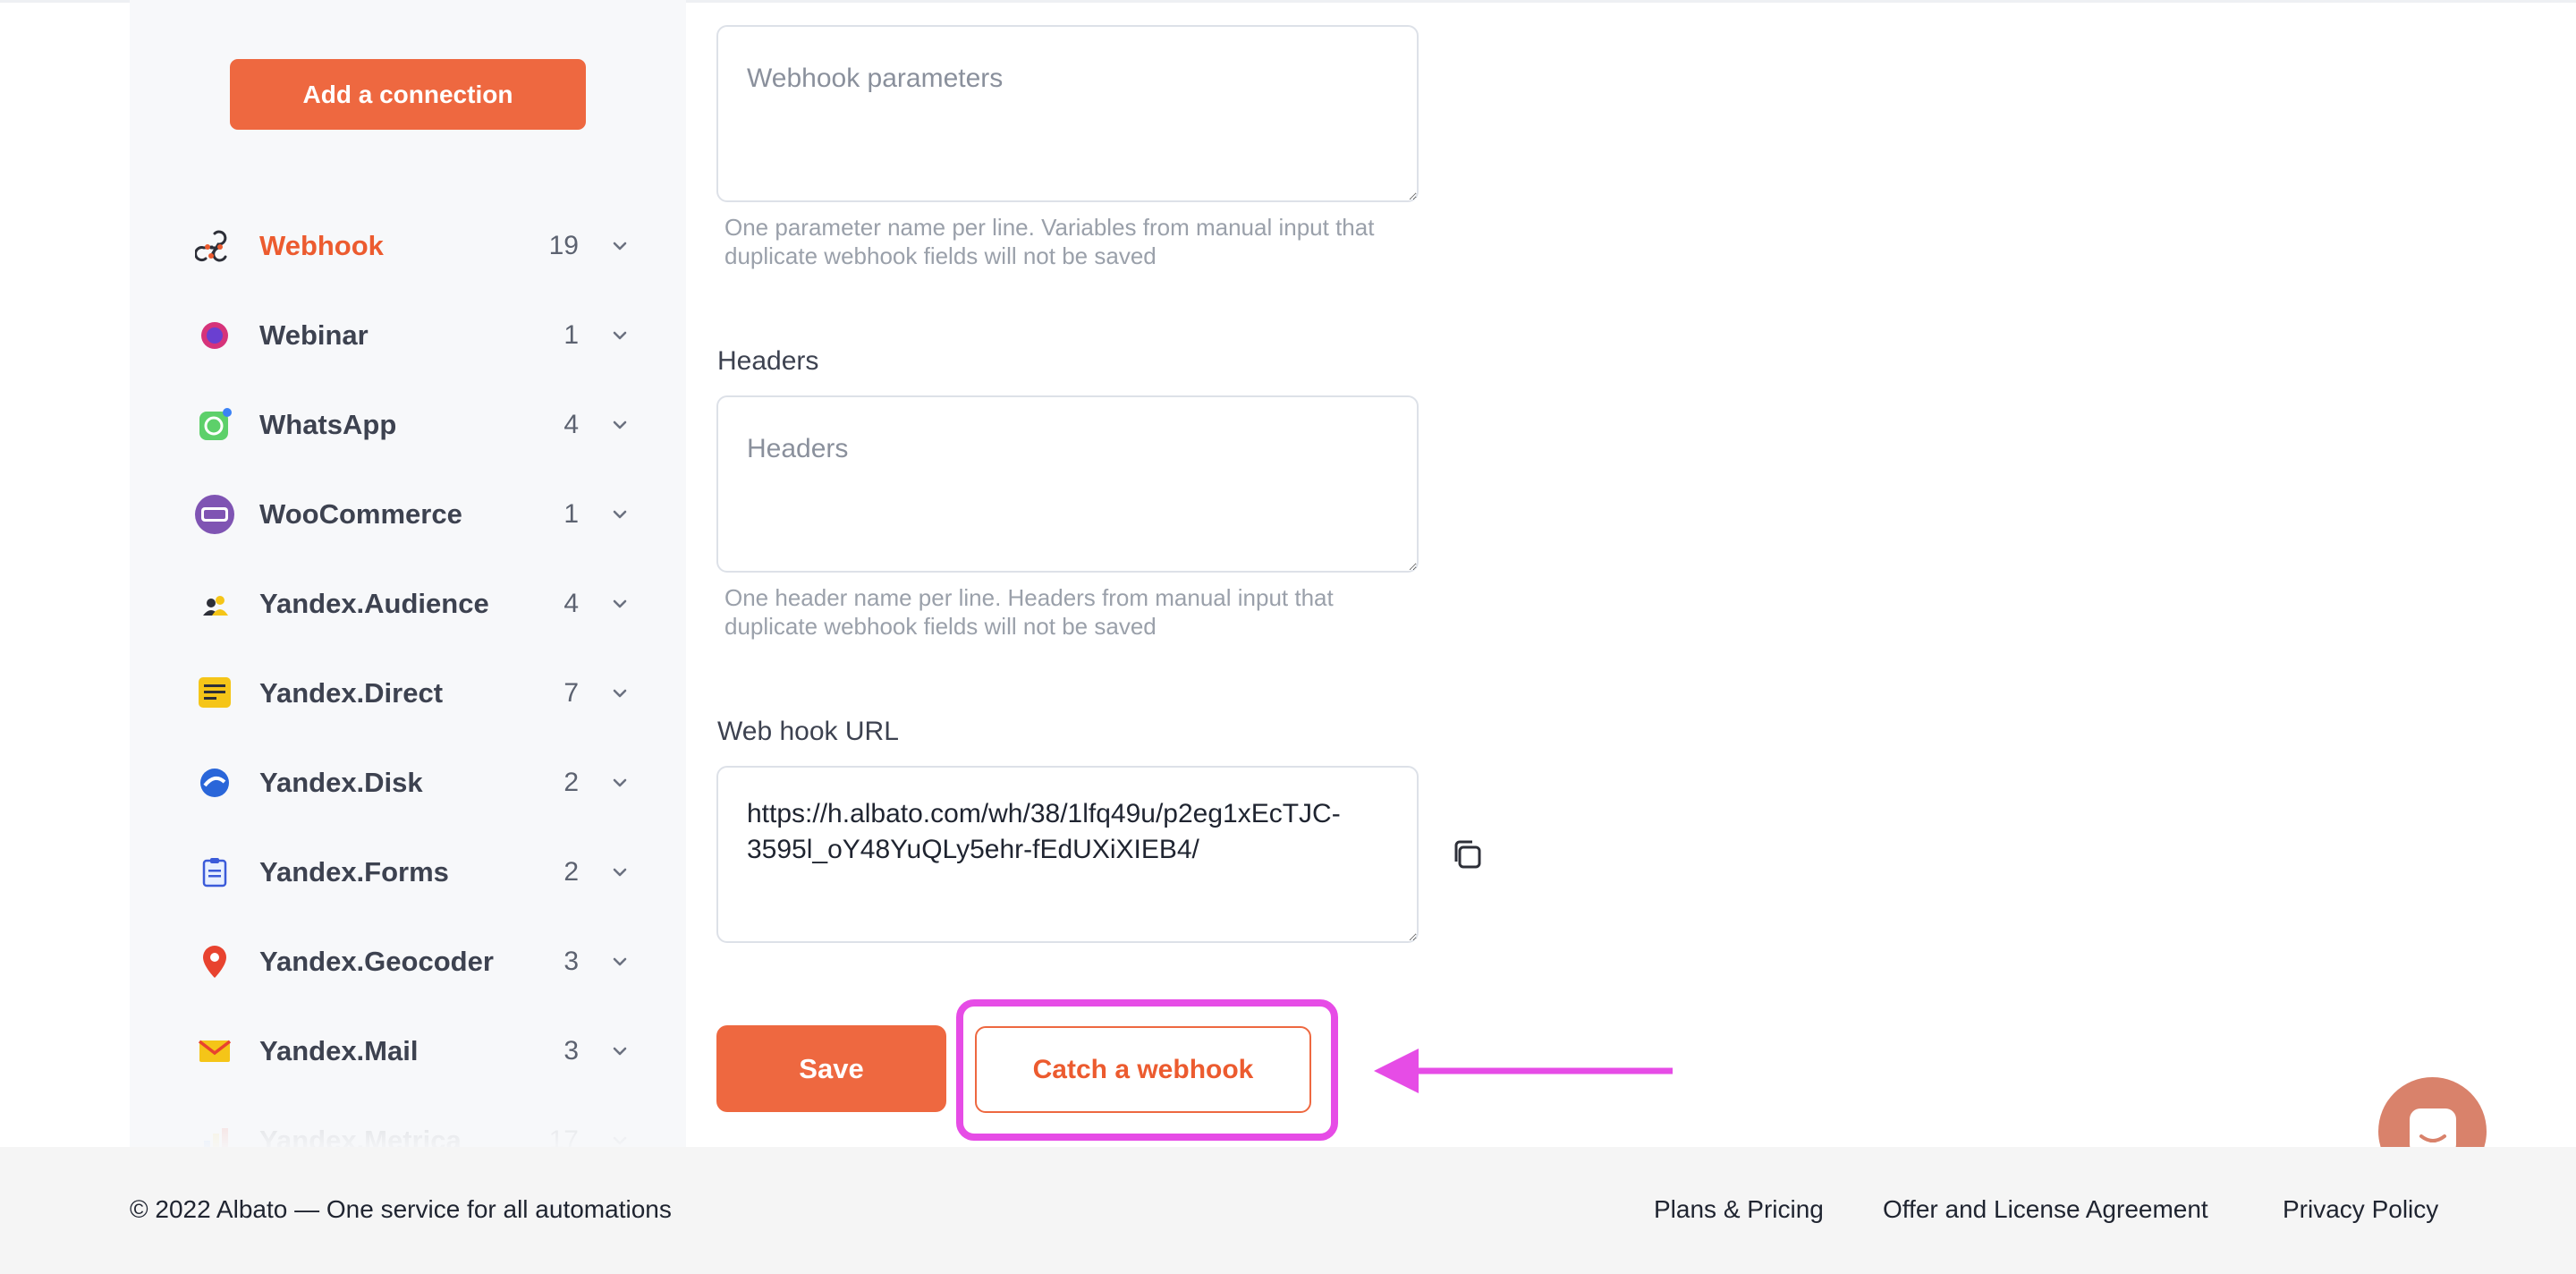 The image size is (2576, 1274). Describe the element at coordinates (1067, 484) in the screenshot. I see `headers-field` at that location.